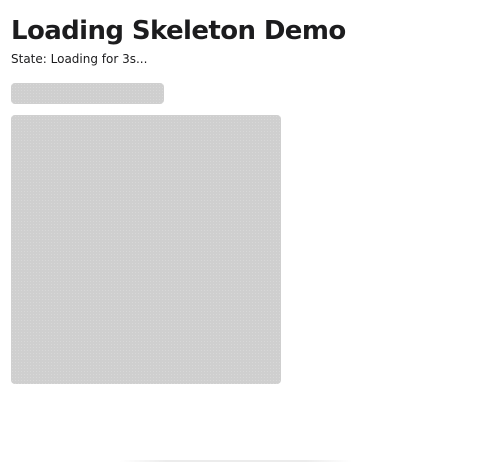 Image resolution: width=478 pixels, height=462 pixels. What do you see at coordinates (178, 31) in the screenshot?
I see `page-title: Loading Skeleton Demo` at bounding box center [178, 31].